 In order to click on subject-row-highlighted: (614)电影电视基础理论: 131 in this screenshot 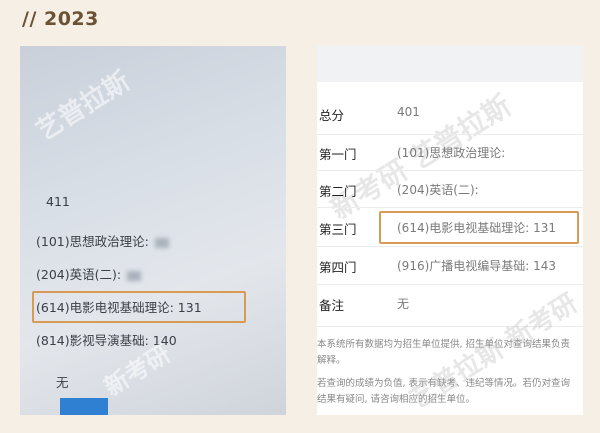, I will do `click(119, 306)`.